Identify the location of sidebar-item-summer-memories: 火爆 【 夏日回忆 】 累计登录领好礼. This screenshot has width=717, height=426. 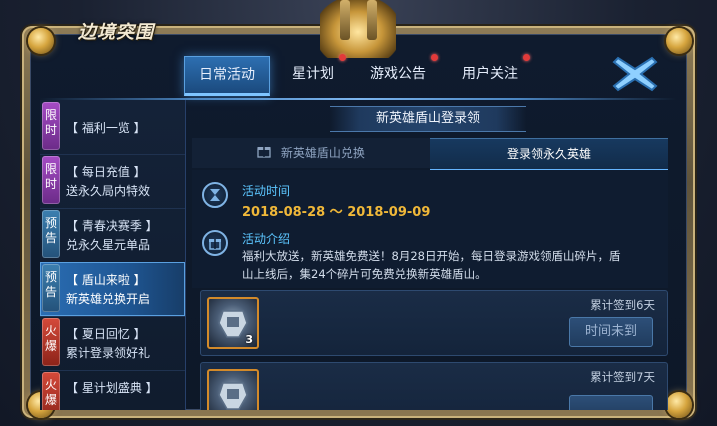
(112, 343).